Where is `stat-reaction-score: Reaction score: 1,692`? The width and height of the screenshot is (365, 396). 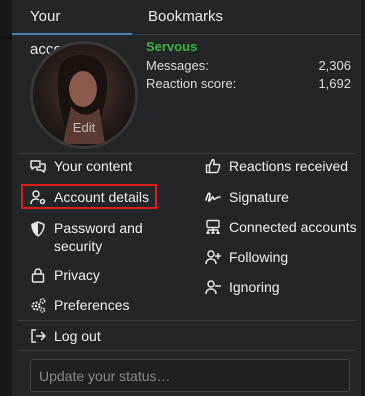
stat-reaction-score: Reaction score: 1,692 is located at coordinates (248, 83).